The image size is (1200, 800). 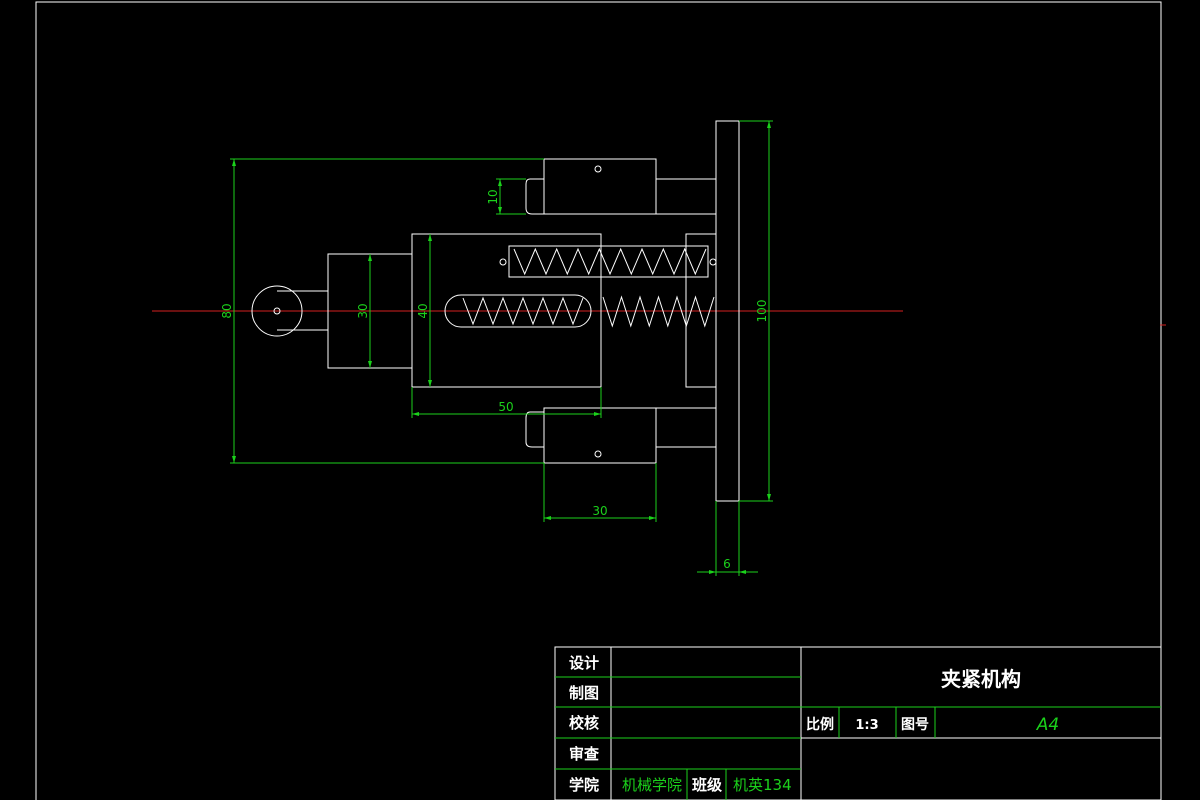 I want to click on guide-pin-top, so click(x=534, y=196).